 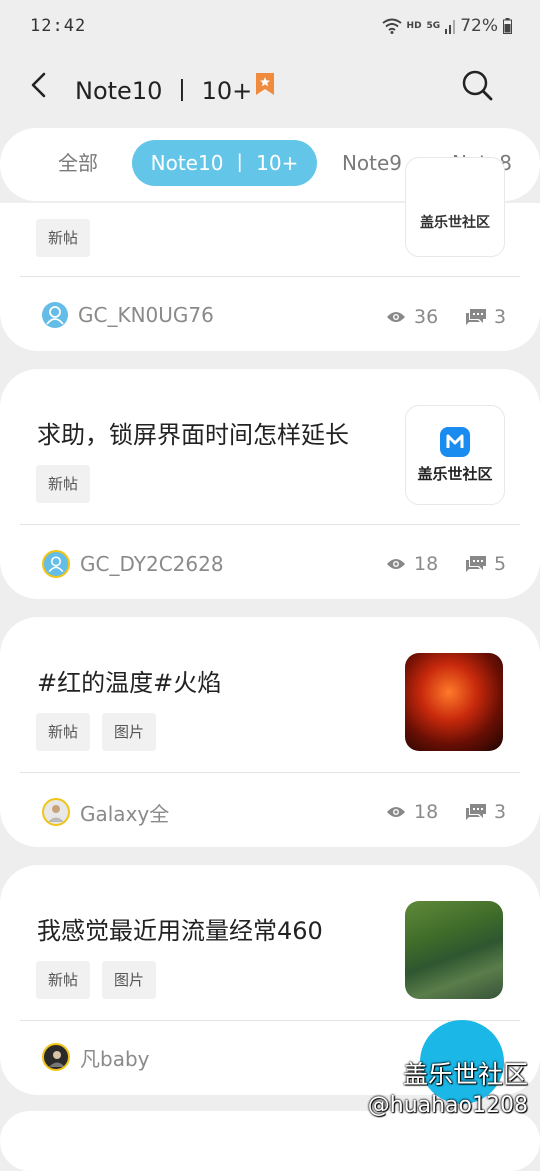 What do you see at coordinates (433, 26) in the screenshot?
I see `signal-label: 5G` at bounding box center [433, 26].